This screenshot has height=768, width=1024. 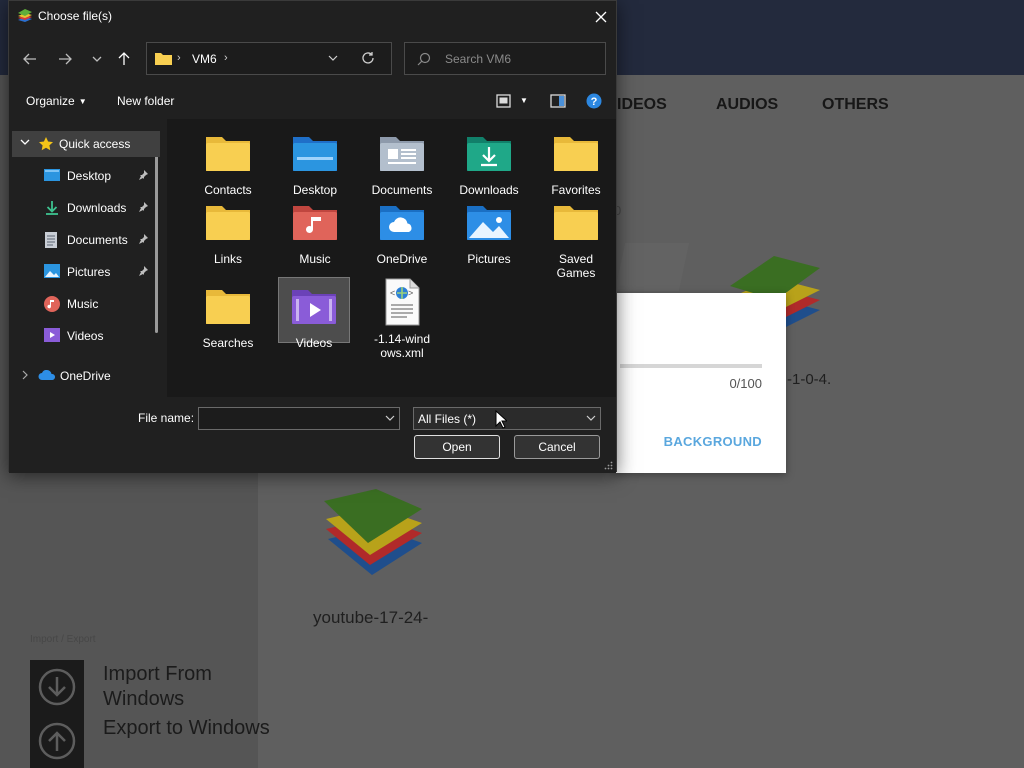 I want to click on background-button: BACKGROUND, so click(x=713, y=441).